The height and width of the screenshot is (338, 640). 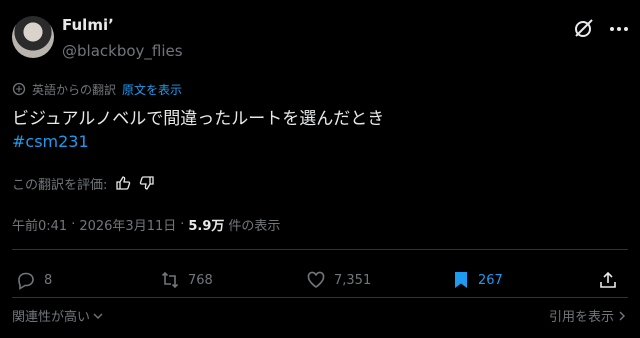 What do you see at coordinates (51, 317) in the screenshot?
I see `sort-label: 関連性が高い` at bounding box center [51, 317].